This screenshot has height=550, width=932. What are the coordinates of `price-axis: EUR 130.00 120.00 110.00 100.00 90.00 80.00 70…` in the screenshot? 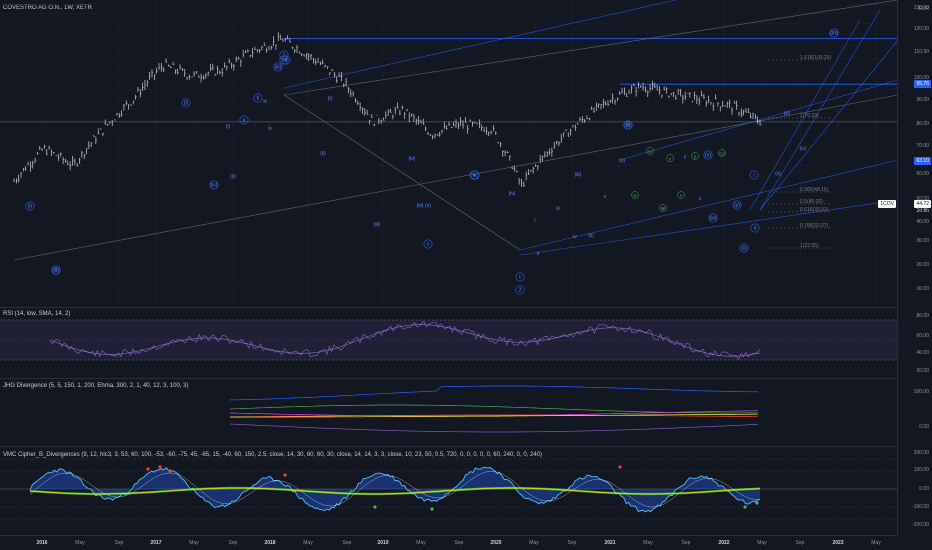 It's located at (914, 275).